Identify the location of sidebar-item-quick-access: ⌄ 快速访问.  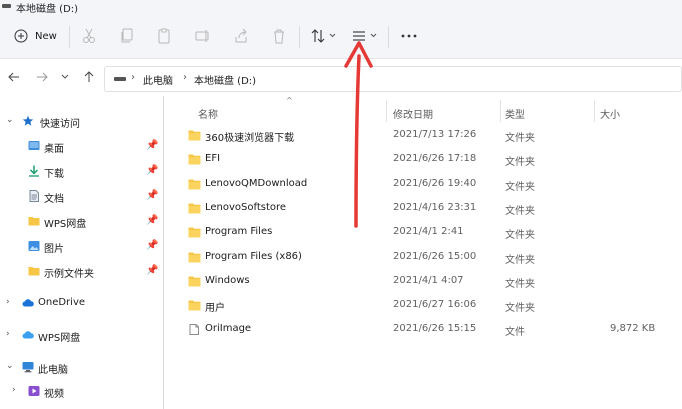
(82, 121).